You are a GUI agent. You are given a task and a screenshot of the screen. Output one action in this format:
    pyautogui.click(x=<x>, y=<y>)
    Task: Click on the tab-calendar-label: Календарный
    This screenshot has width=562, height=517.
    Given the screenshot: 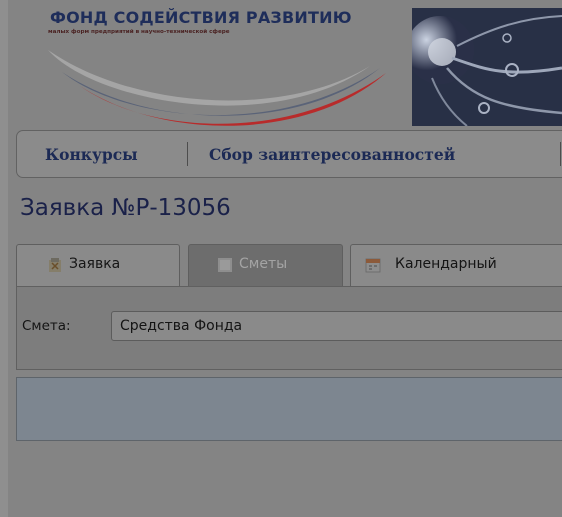 What is the action you would take?
    pyautogui.click(x=446, y=264)
    